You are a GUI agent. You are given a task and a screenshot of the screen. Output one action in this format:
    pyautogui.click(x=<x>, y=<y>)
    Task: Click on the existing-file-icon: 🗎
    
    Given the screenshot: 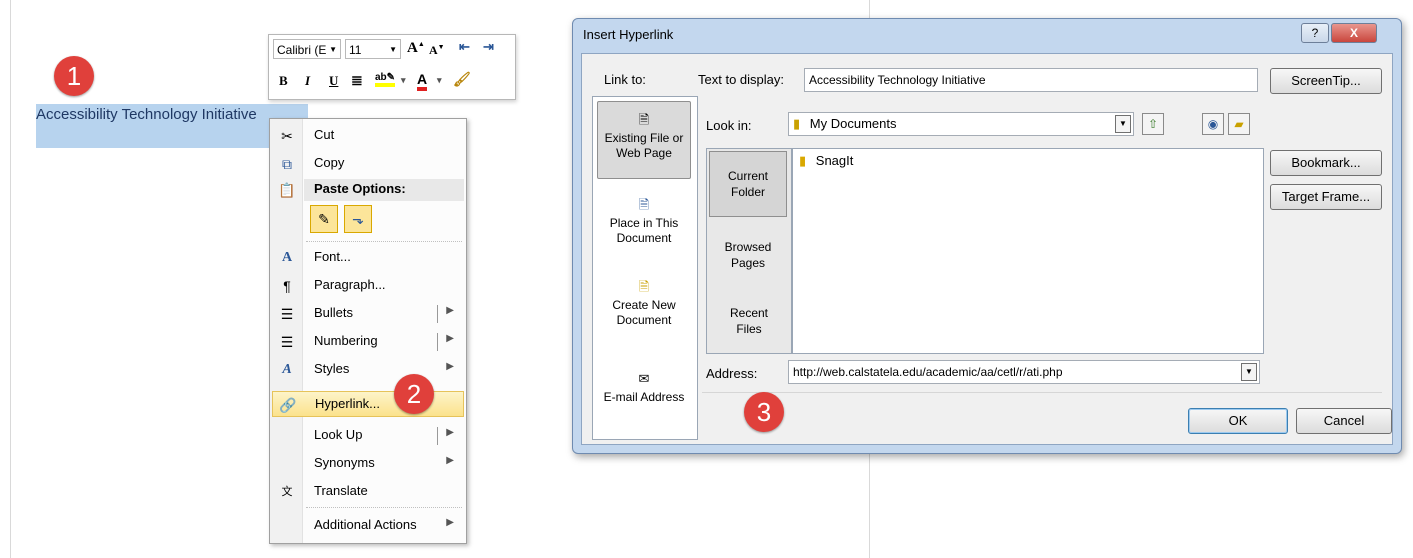 What is the action you would take?
    pyautogui.click(x=644, y=119)
    